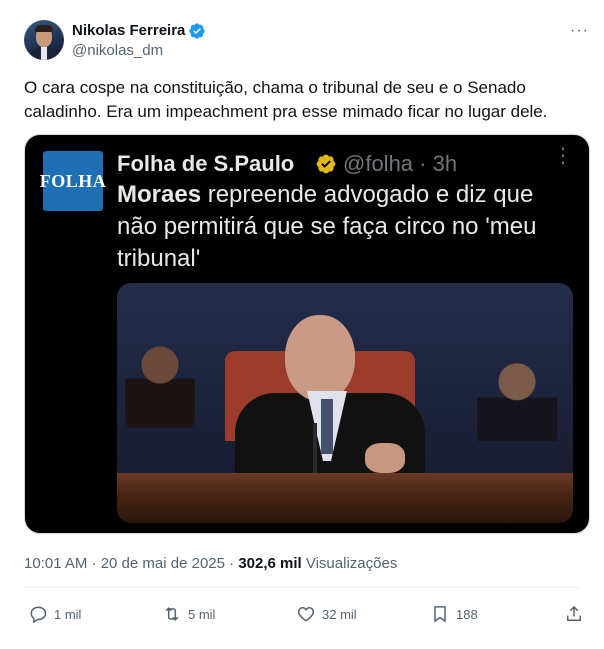 This screenshot has height=649, width=604. I want to click on photo-head, so click(320, 358).